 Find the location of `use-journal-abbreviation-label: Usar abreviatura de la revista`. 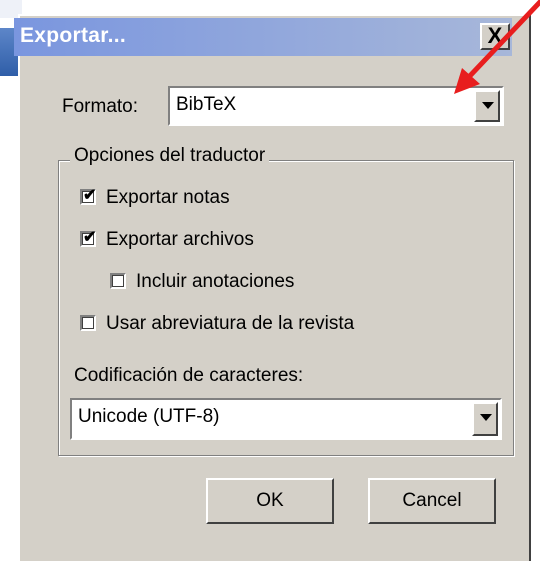

use-journal-abbreviation-label: Usar abreviatura de la revista is located at coordinates (230, 324).